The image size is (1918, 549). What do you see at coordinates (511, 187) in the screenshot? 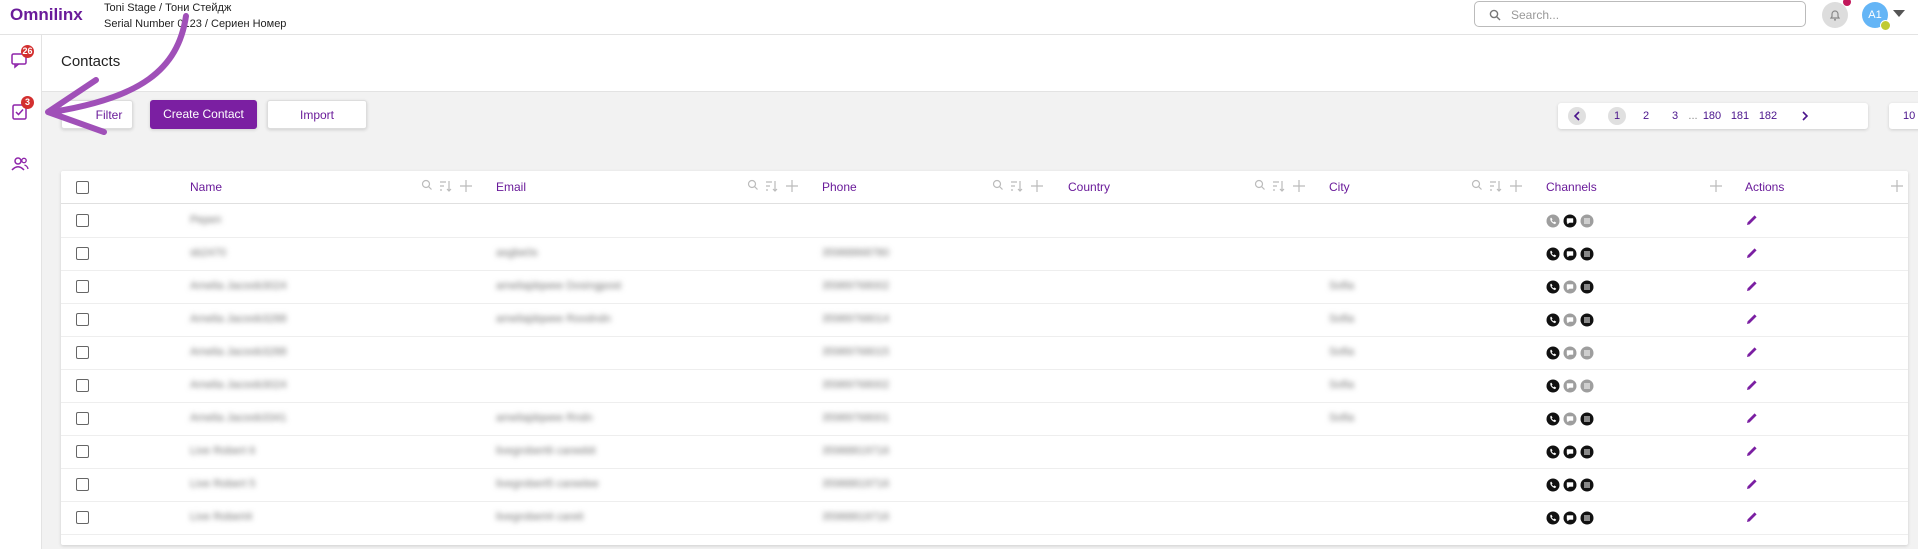
I see `column-header-email: Email` at bounding box center [511, 187].